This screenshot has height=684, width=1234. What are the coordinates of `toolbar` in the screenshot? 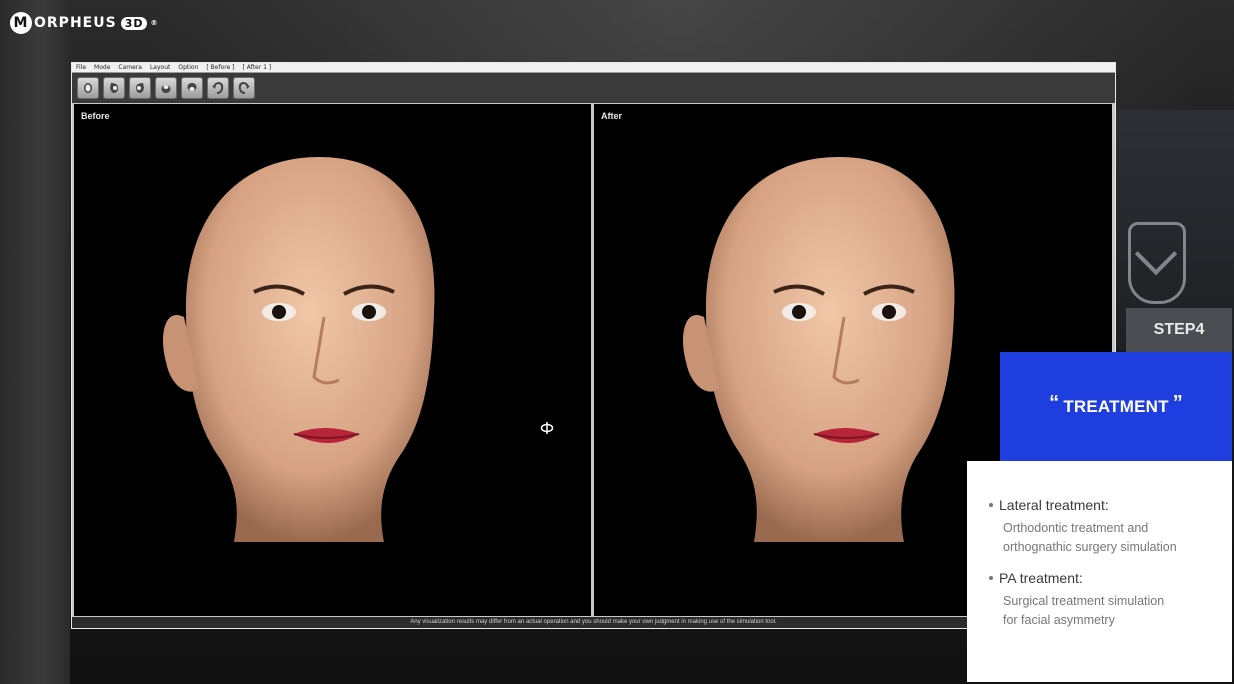 It's located at (593, 88).